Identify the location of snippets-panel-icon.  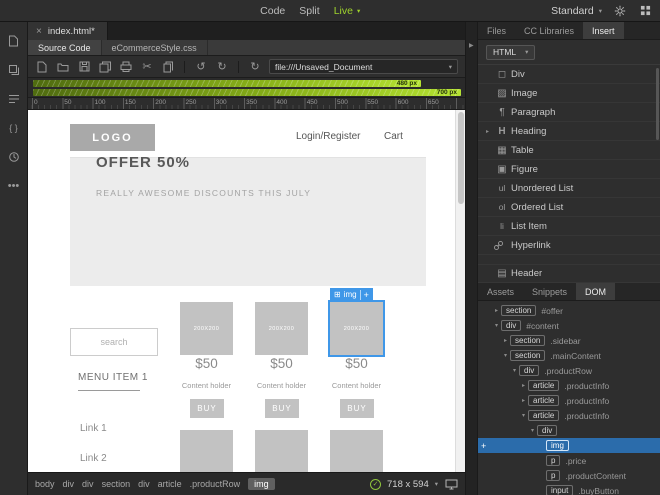
(14, 99).